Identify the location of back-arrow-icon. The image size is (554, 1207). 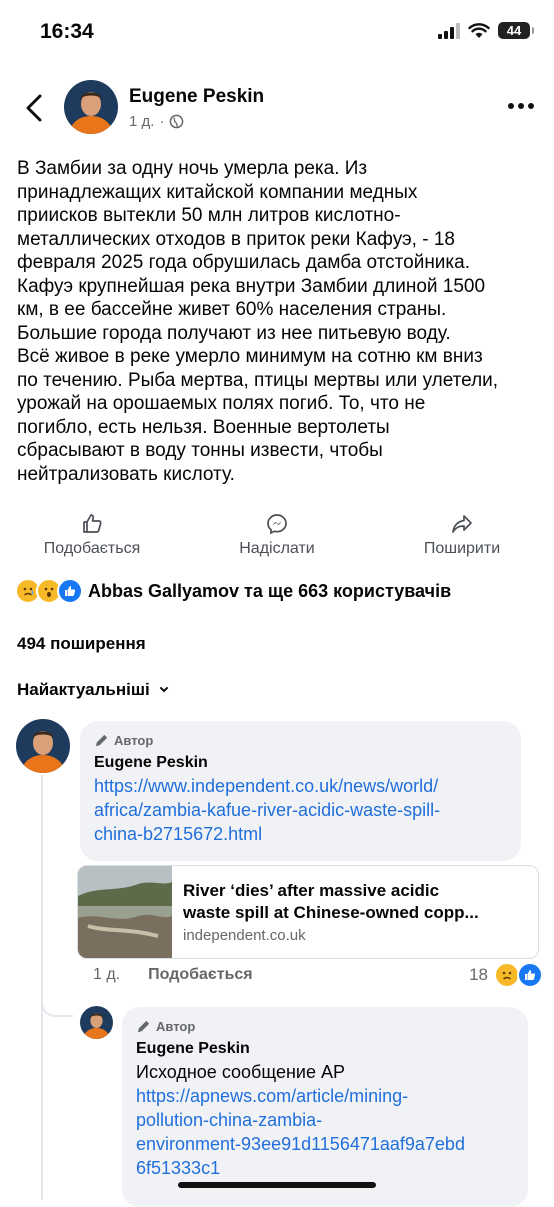
(35, 108).